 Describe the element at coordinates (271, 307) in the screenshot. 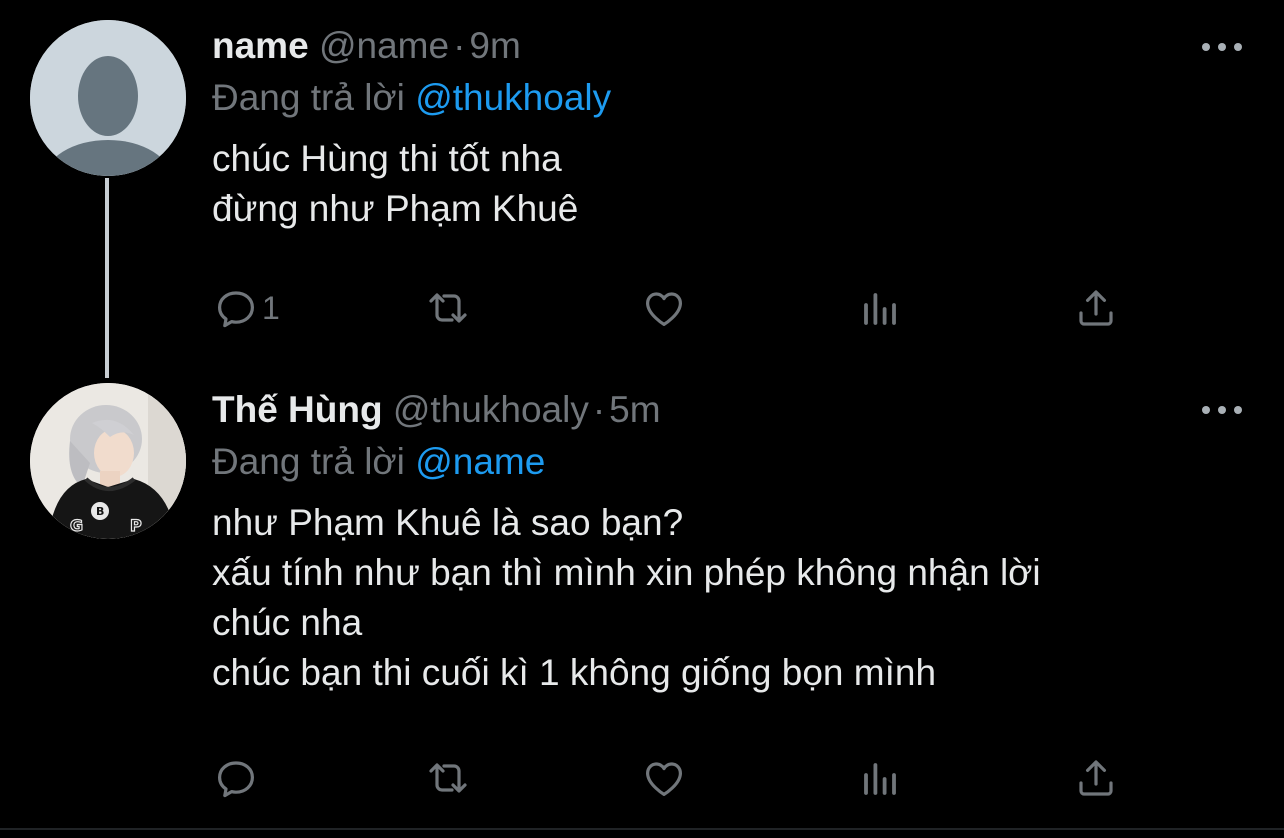

I see `reply-count: 1` at that location.